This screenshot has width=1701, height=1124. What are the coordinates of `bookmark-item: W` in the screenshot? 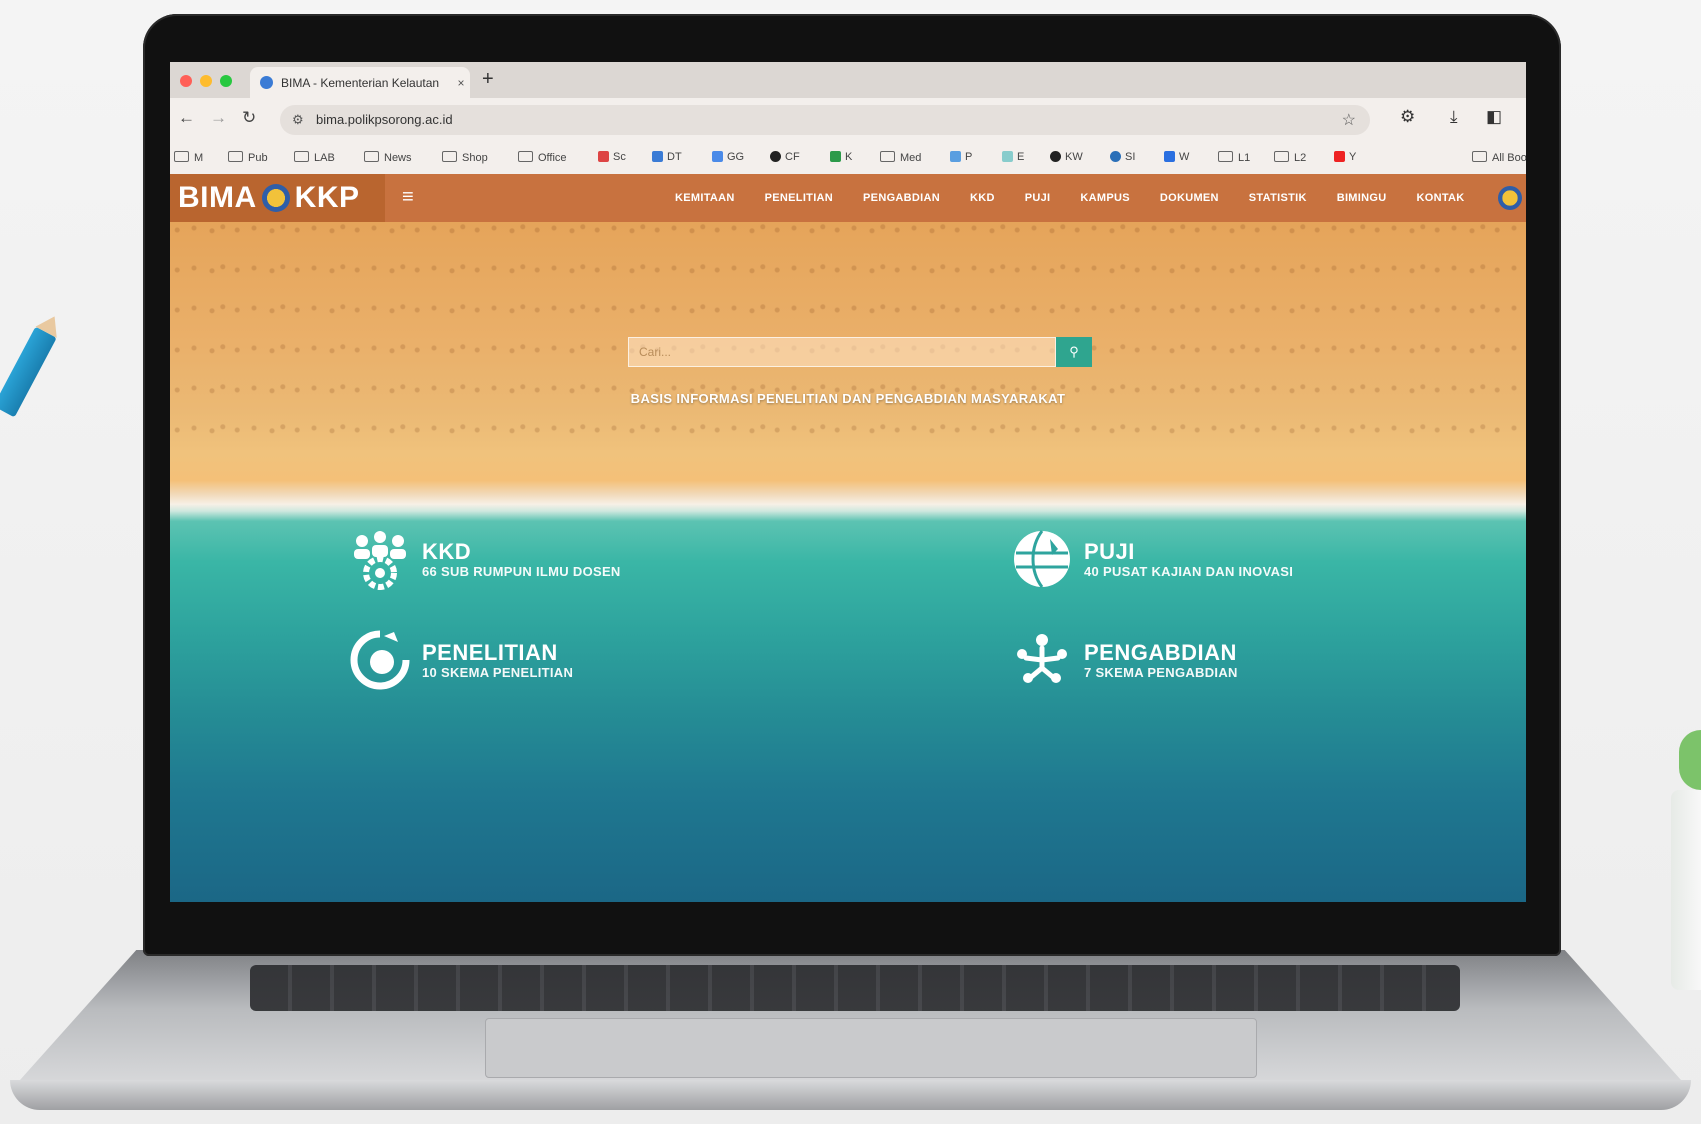 It's located at (1176, 157).